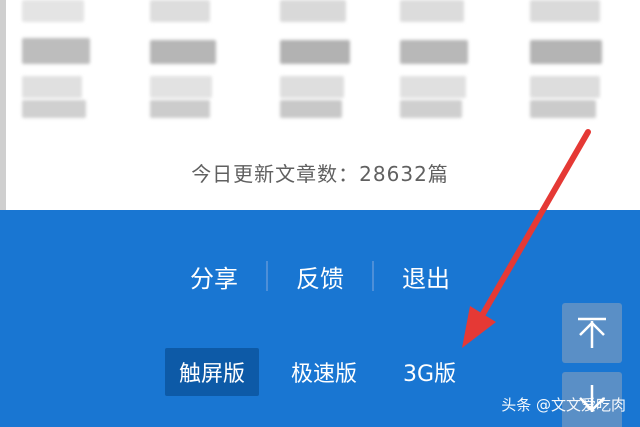 The height and width of the screenshot is (427, 640). I want to click on footer-links: 分享 反馈 退出, so click(320, 276).